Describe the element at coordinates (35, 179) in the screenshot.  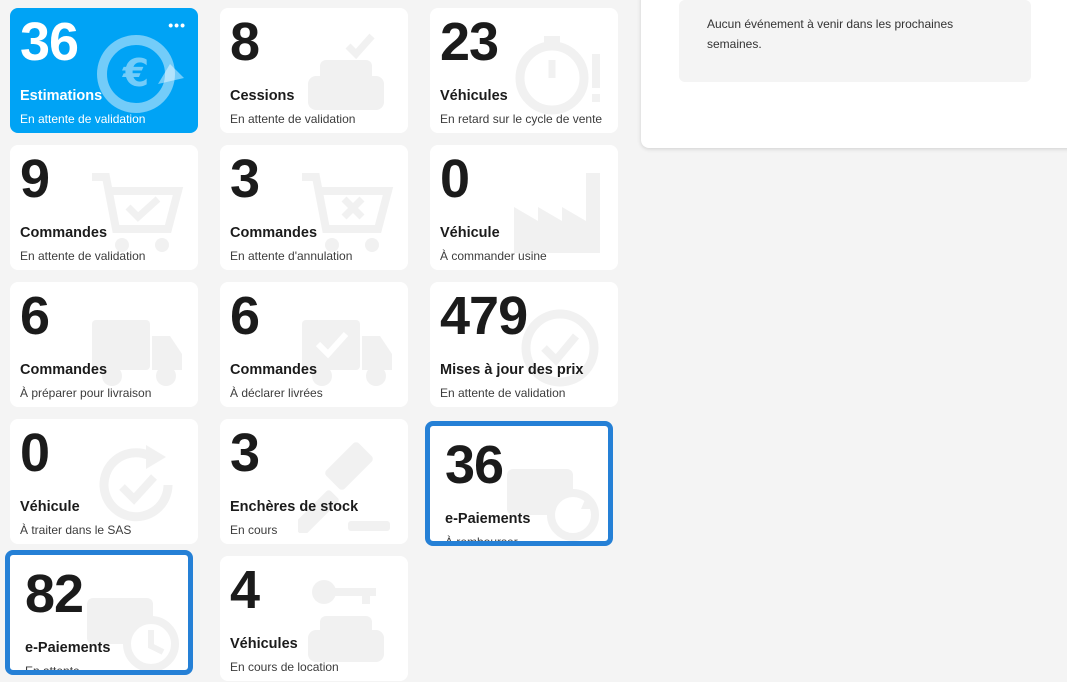
I see `tile-count: 9` at that location.